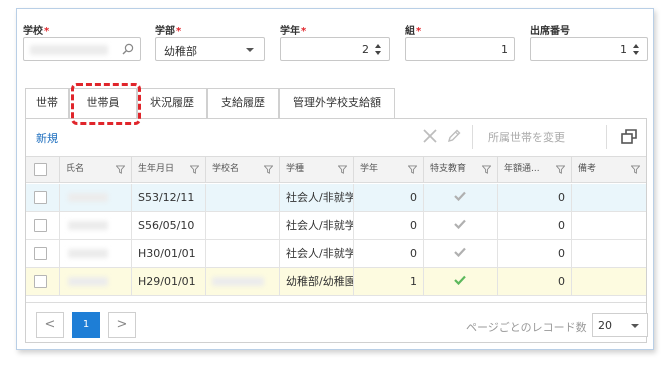  What do you see at coordinates (168, 31) in the screenshot?
I see `department-label: 学部*` at bounding box center [168, 31].